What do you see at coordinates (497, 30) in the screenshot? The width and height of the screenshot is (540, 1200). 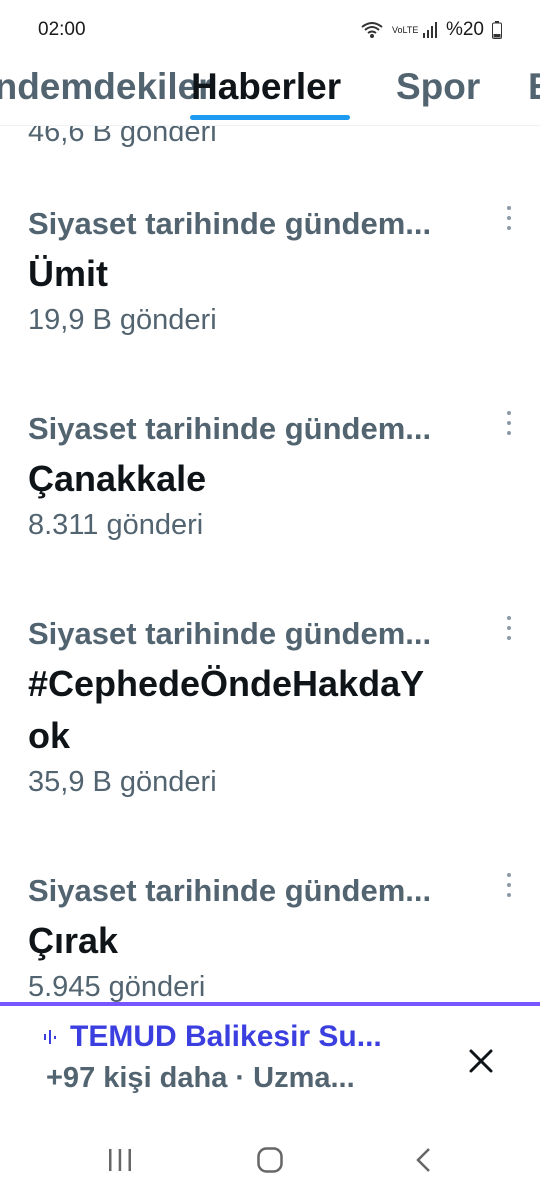 I see `battery-icon` at bounding box center [497, 30].